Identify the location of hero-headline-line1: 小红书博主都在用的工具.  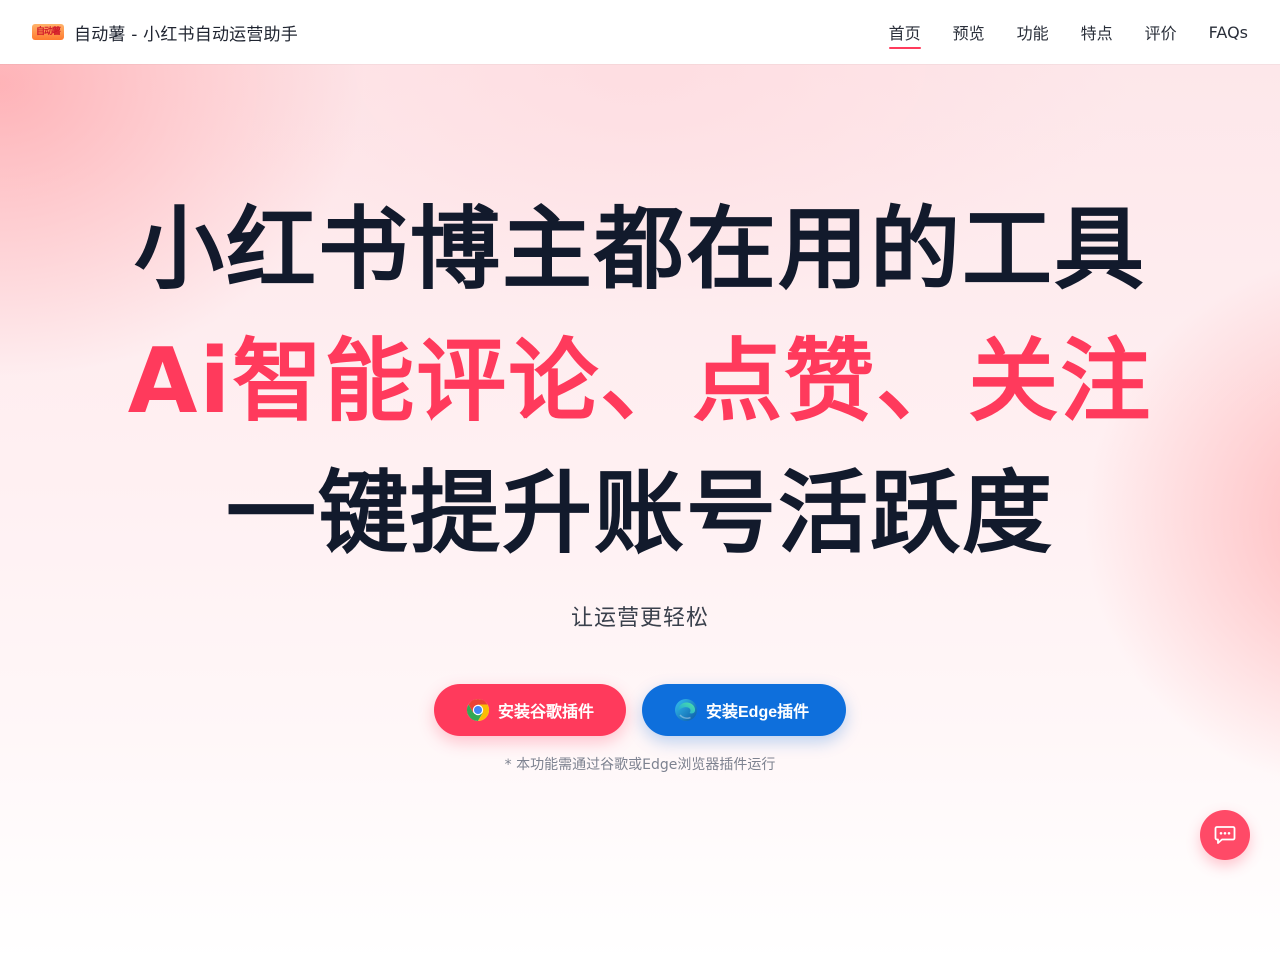
(640, 249).